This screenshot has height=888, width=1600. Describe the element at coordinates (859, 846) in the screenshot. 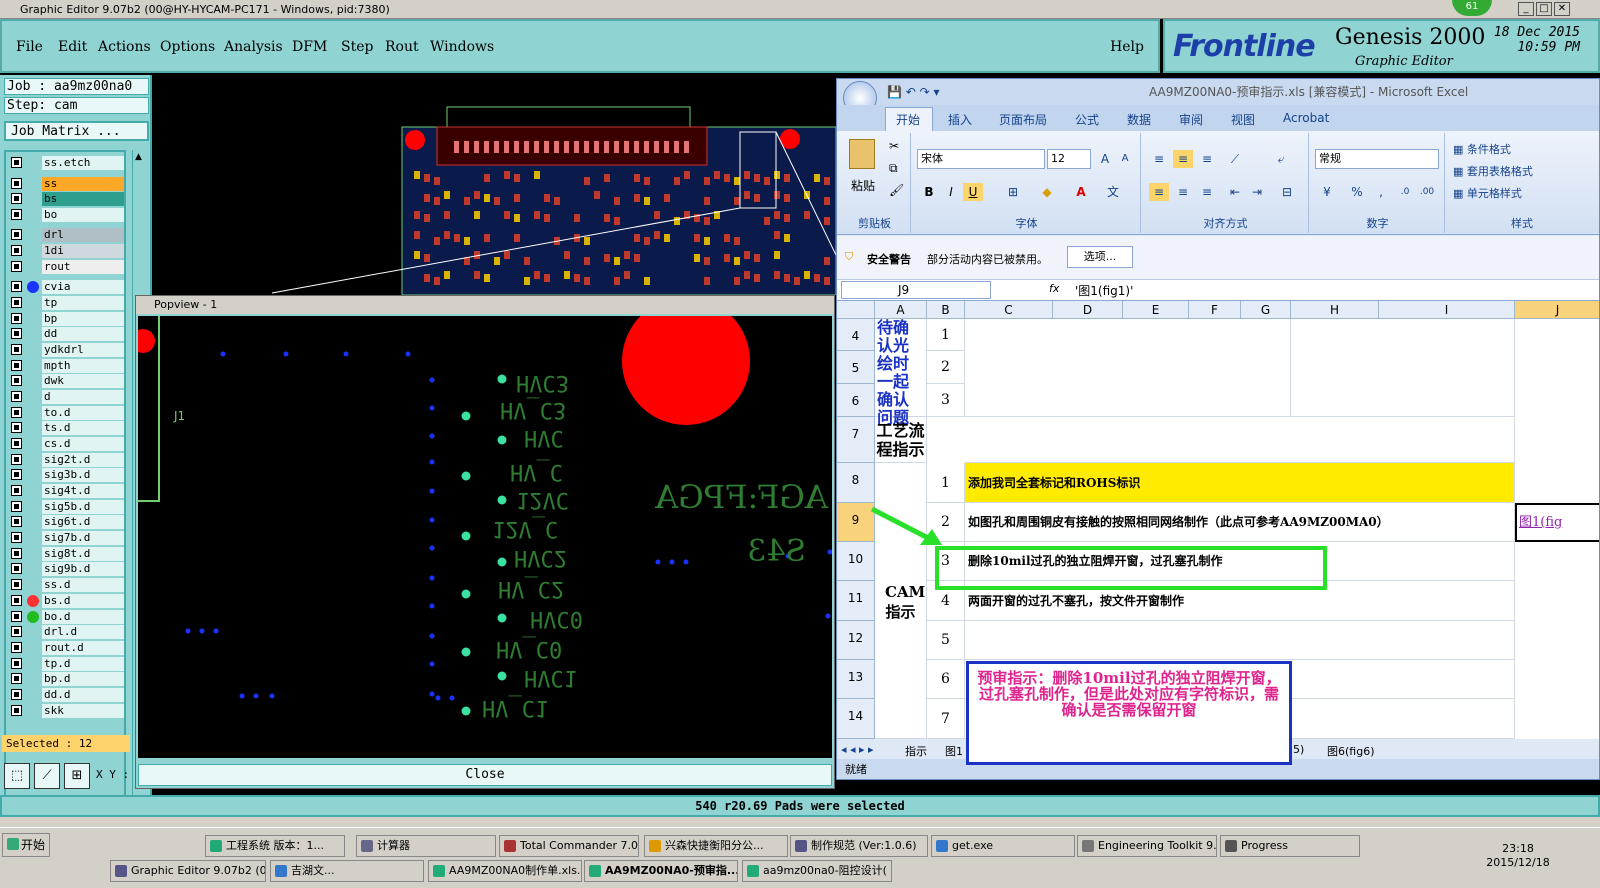

I see `taskbar-item: 制作规范 (Ver:1.0.6)` at that location.